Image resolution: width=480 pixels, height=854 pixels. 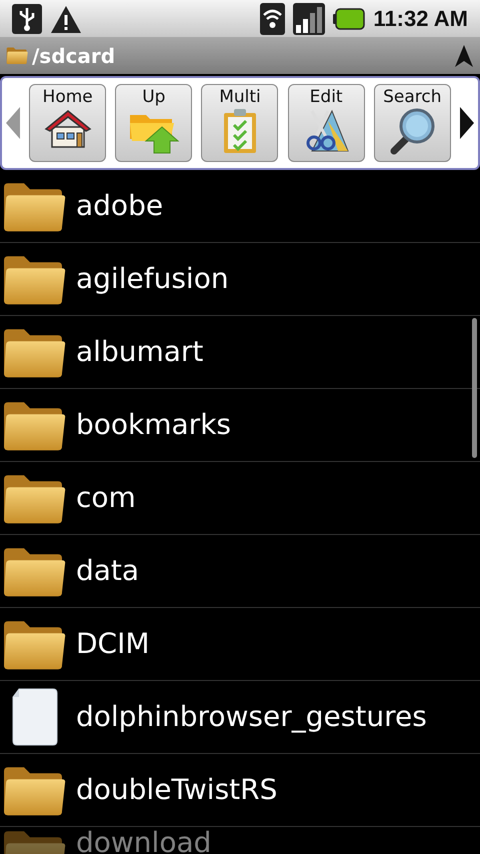 I want to click on toolbar-button: Home, so click(x=67, y=123).